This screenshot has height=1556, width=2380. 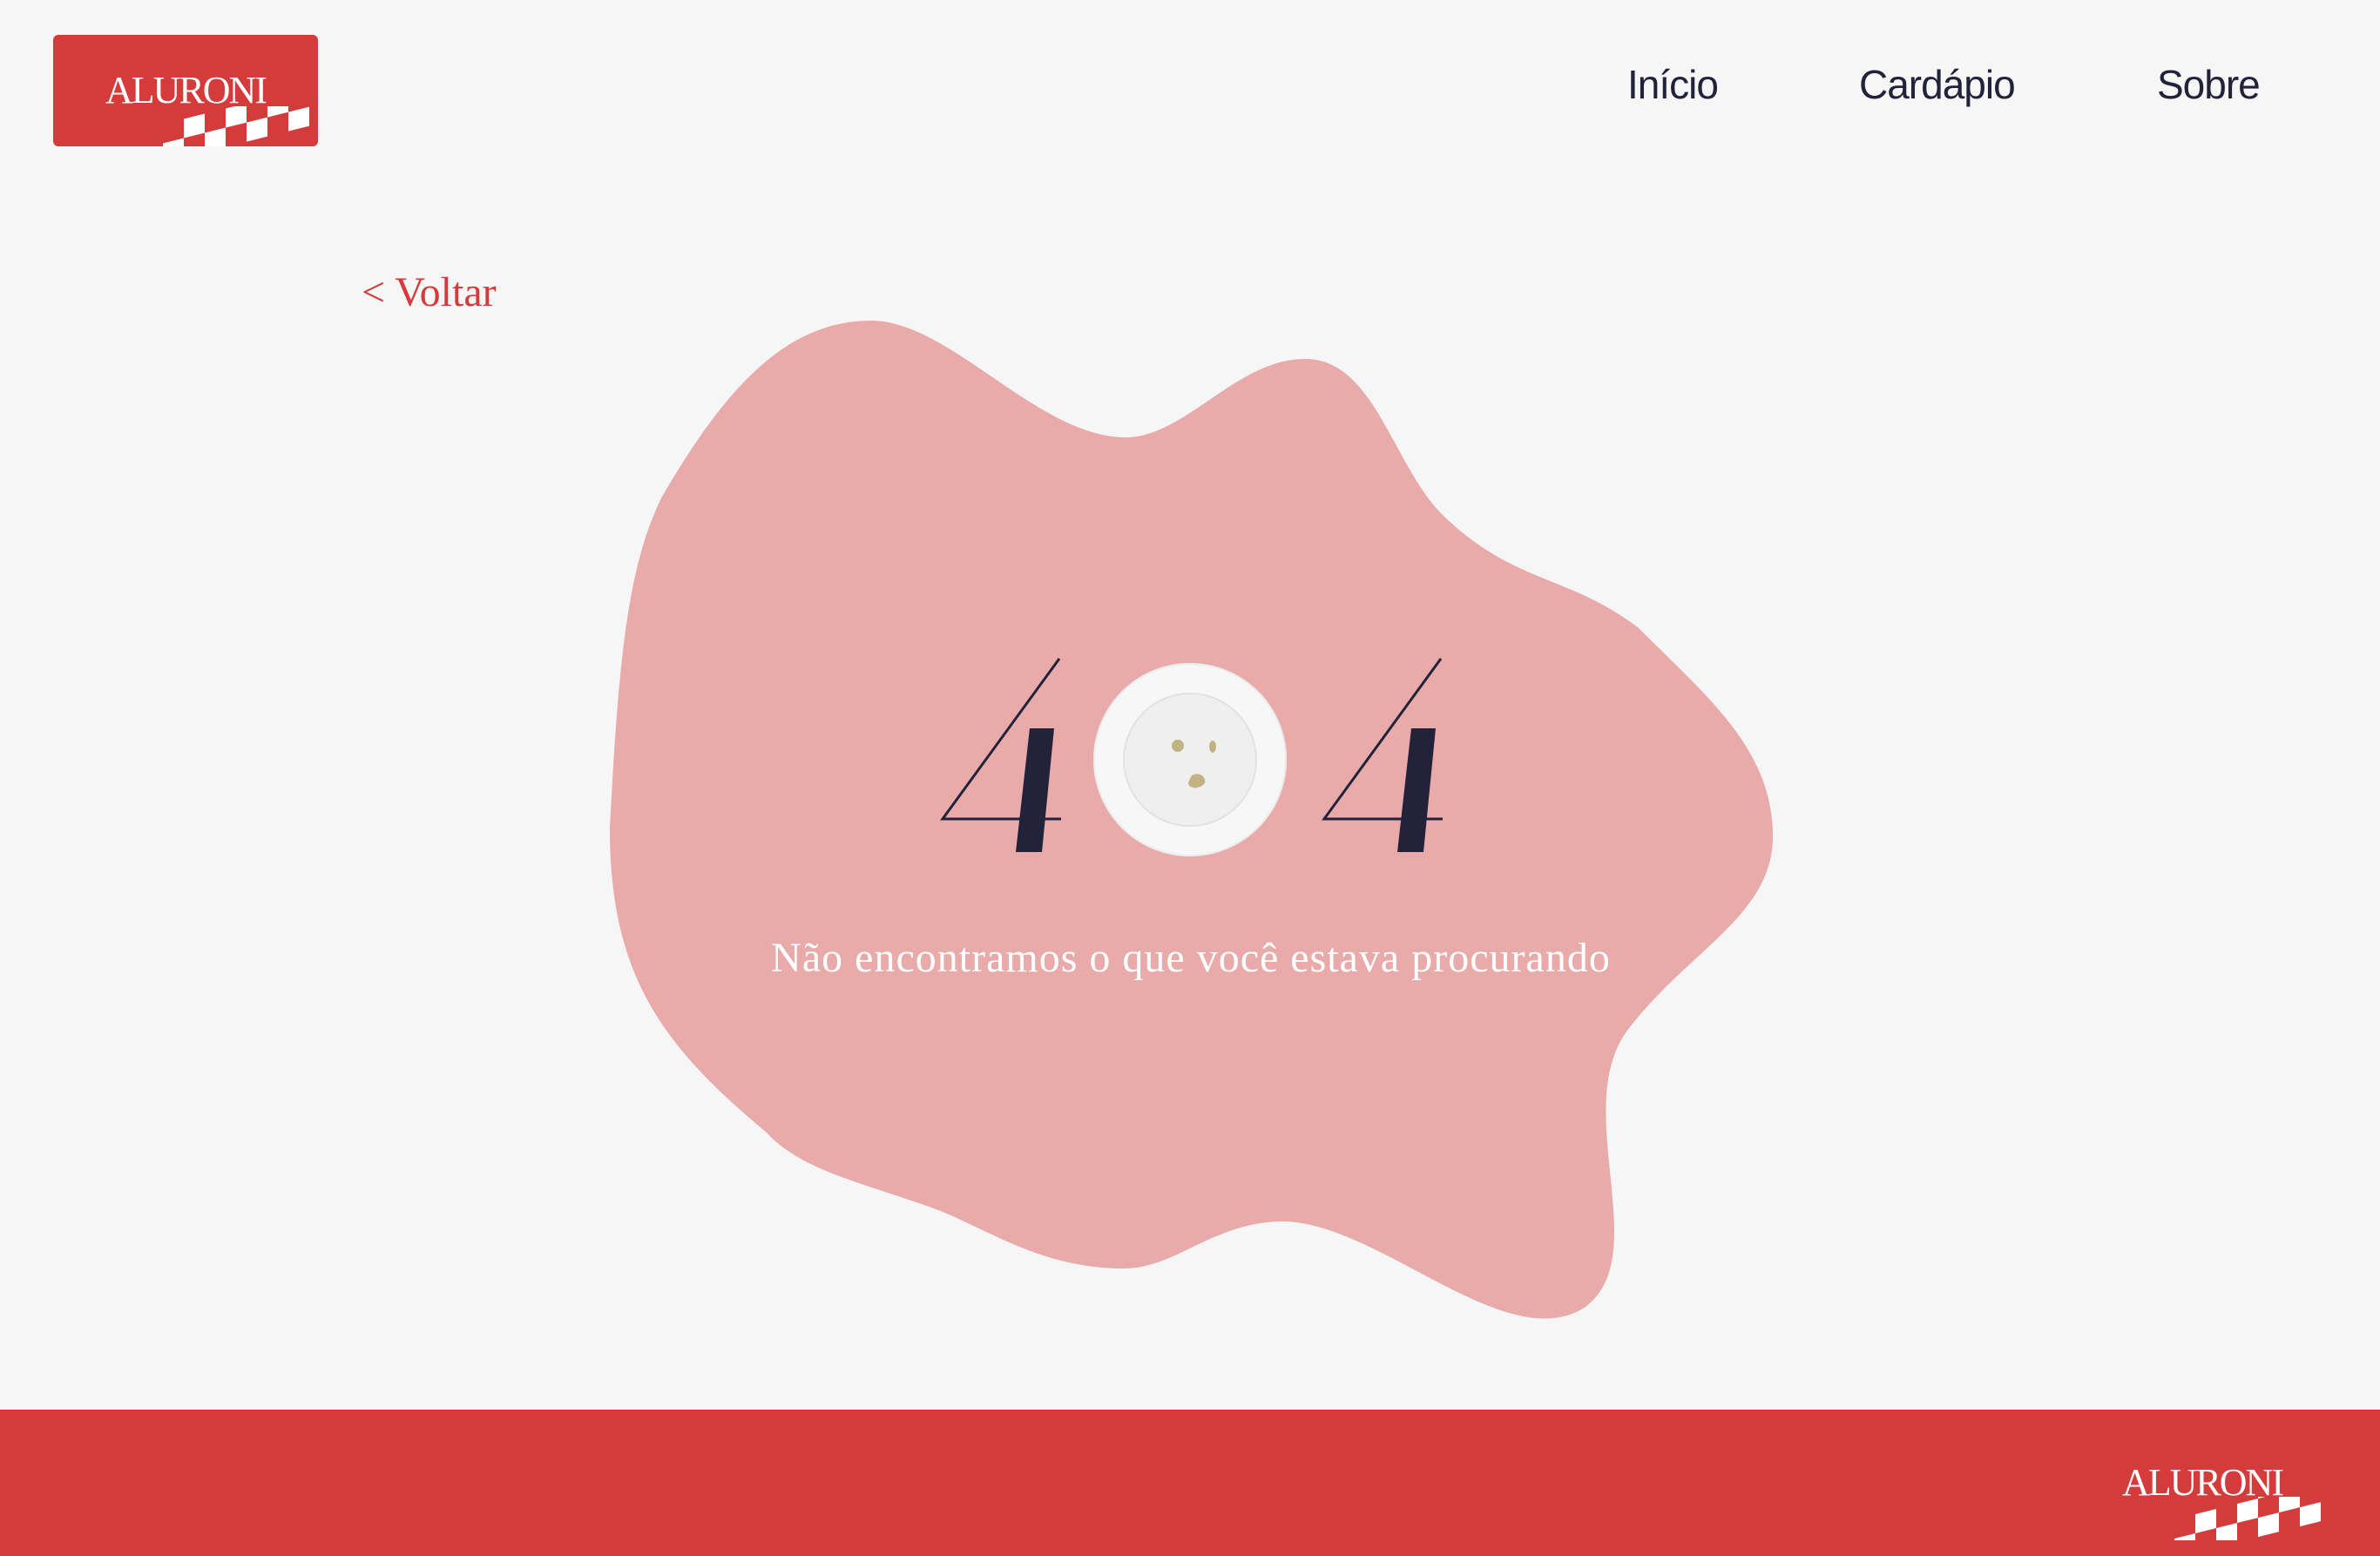 I want to click on footer-checkered-flag-icon, so click(x=2247, y=1518).